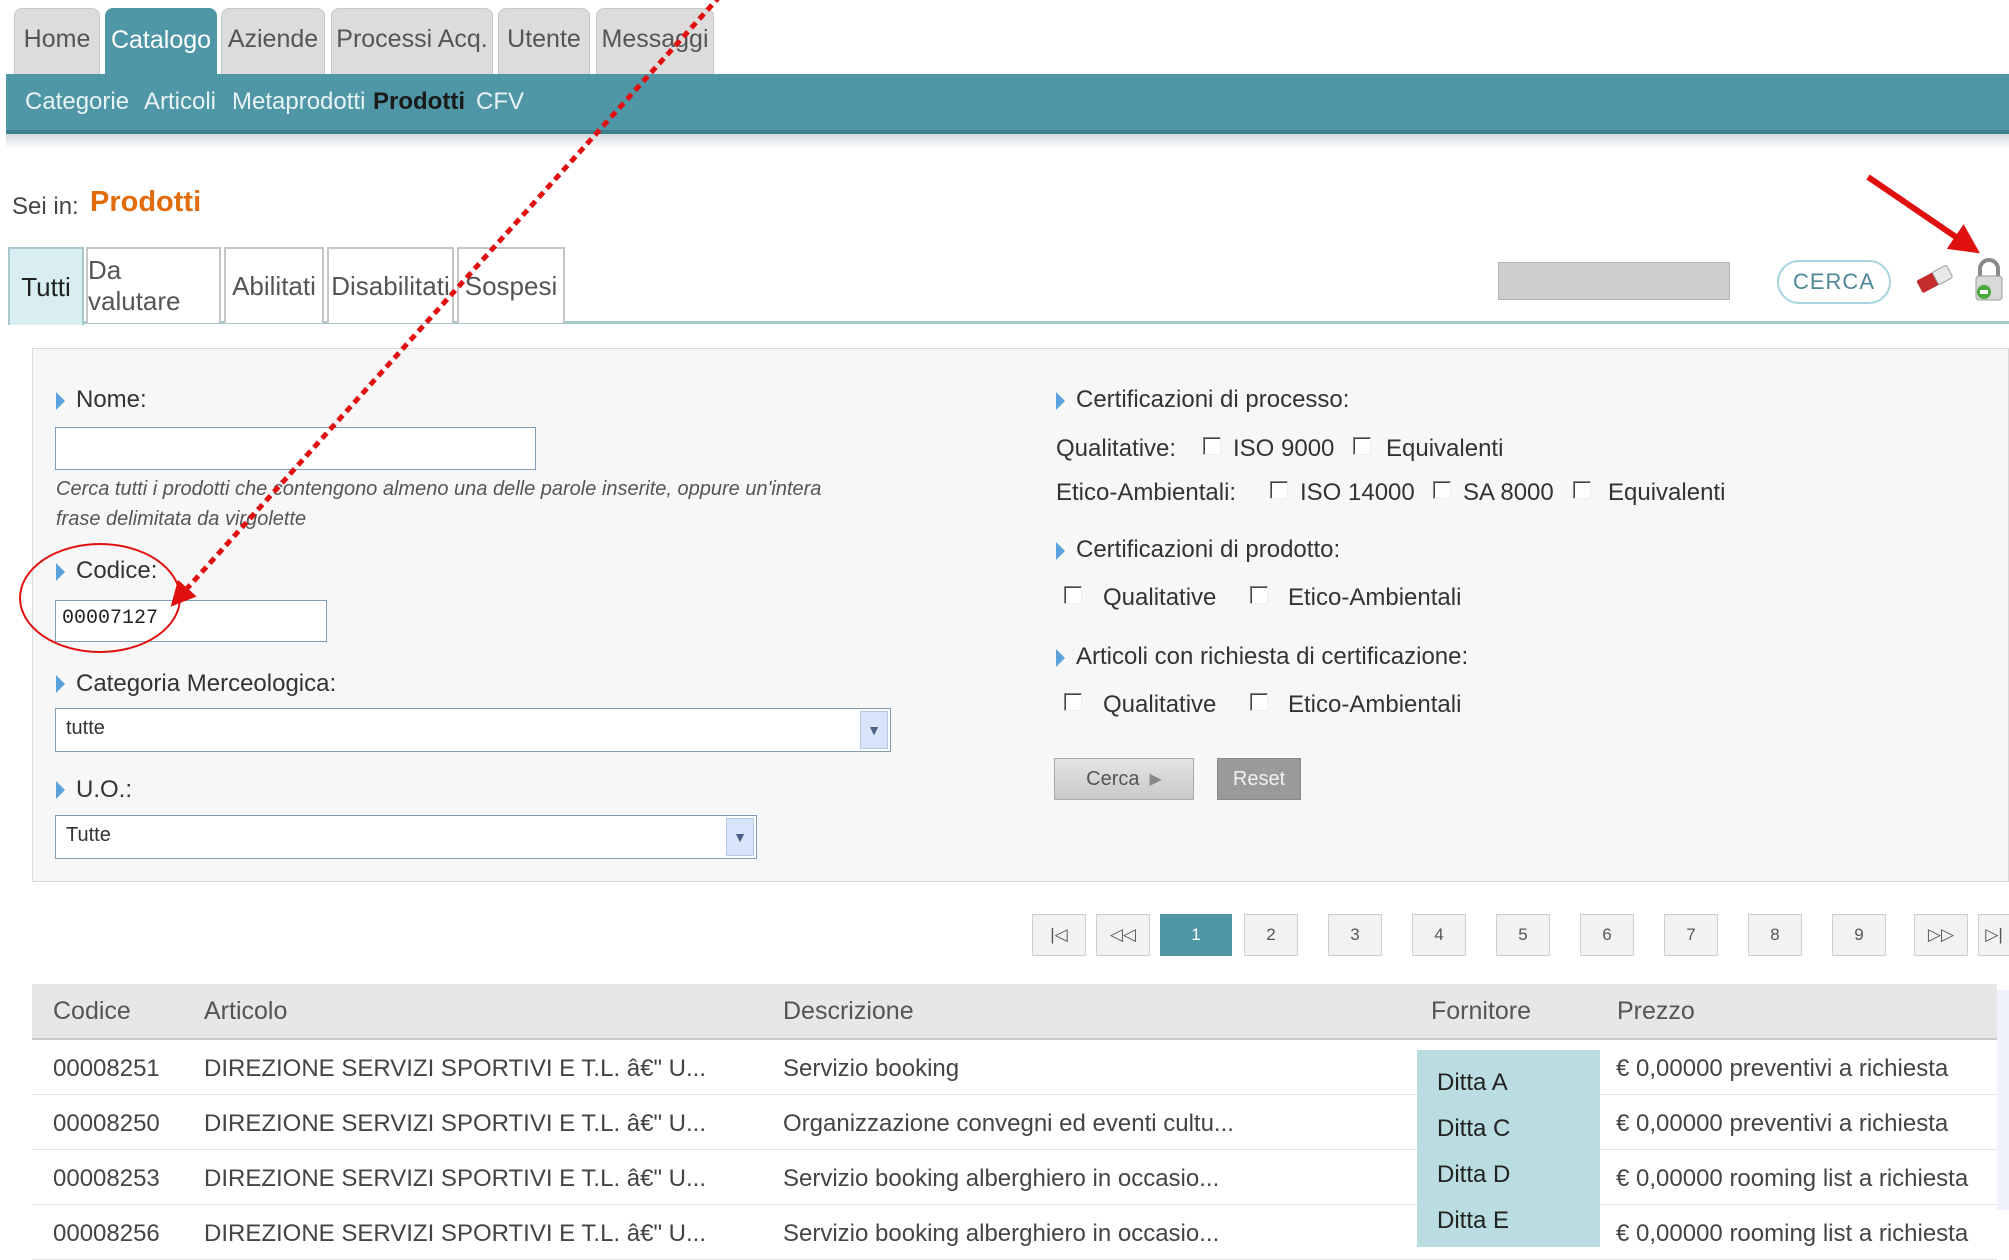 The height and width of the screenshot is (1260, 2009). Describe the element at coordinates (100, 598) in the screenshot. I see `annotation-circle` at that location.